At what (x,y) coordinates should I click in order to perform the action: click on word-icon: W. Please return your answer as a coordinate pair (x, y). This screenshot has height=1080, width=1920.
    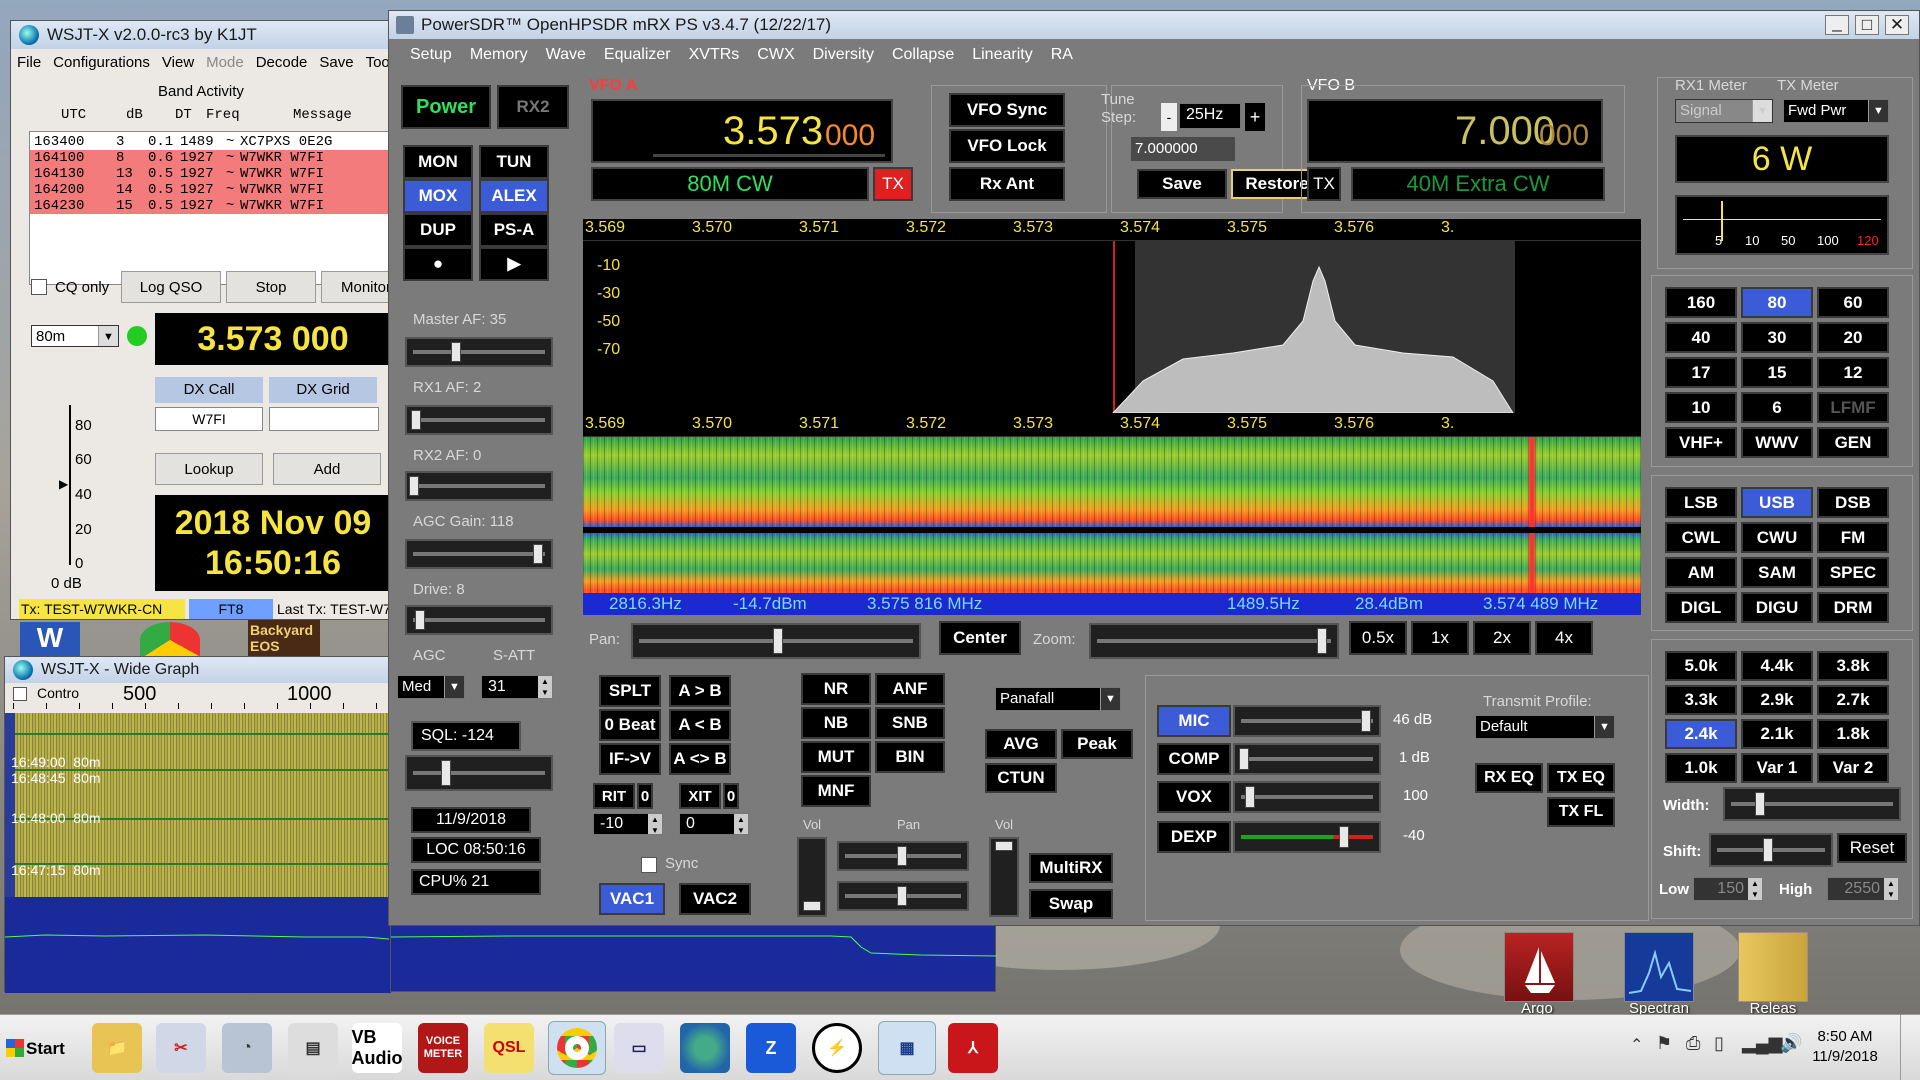
    Looking at the image, I should click on (50, 640).